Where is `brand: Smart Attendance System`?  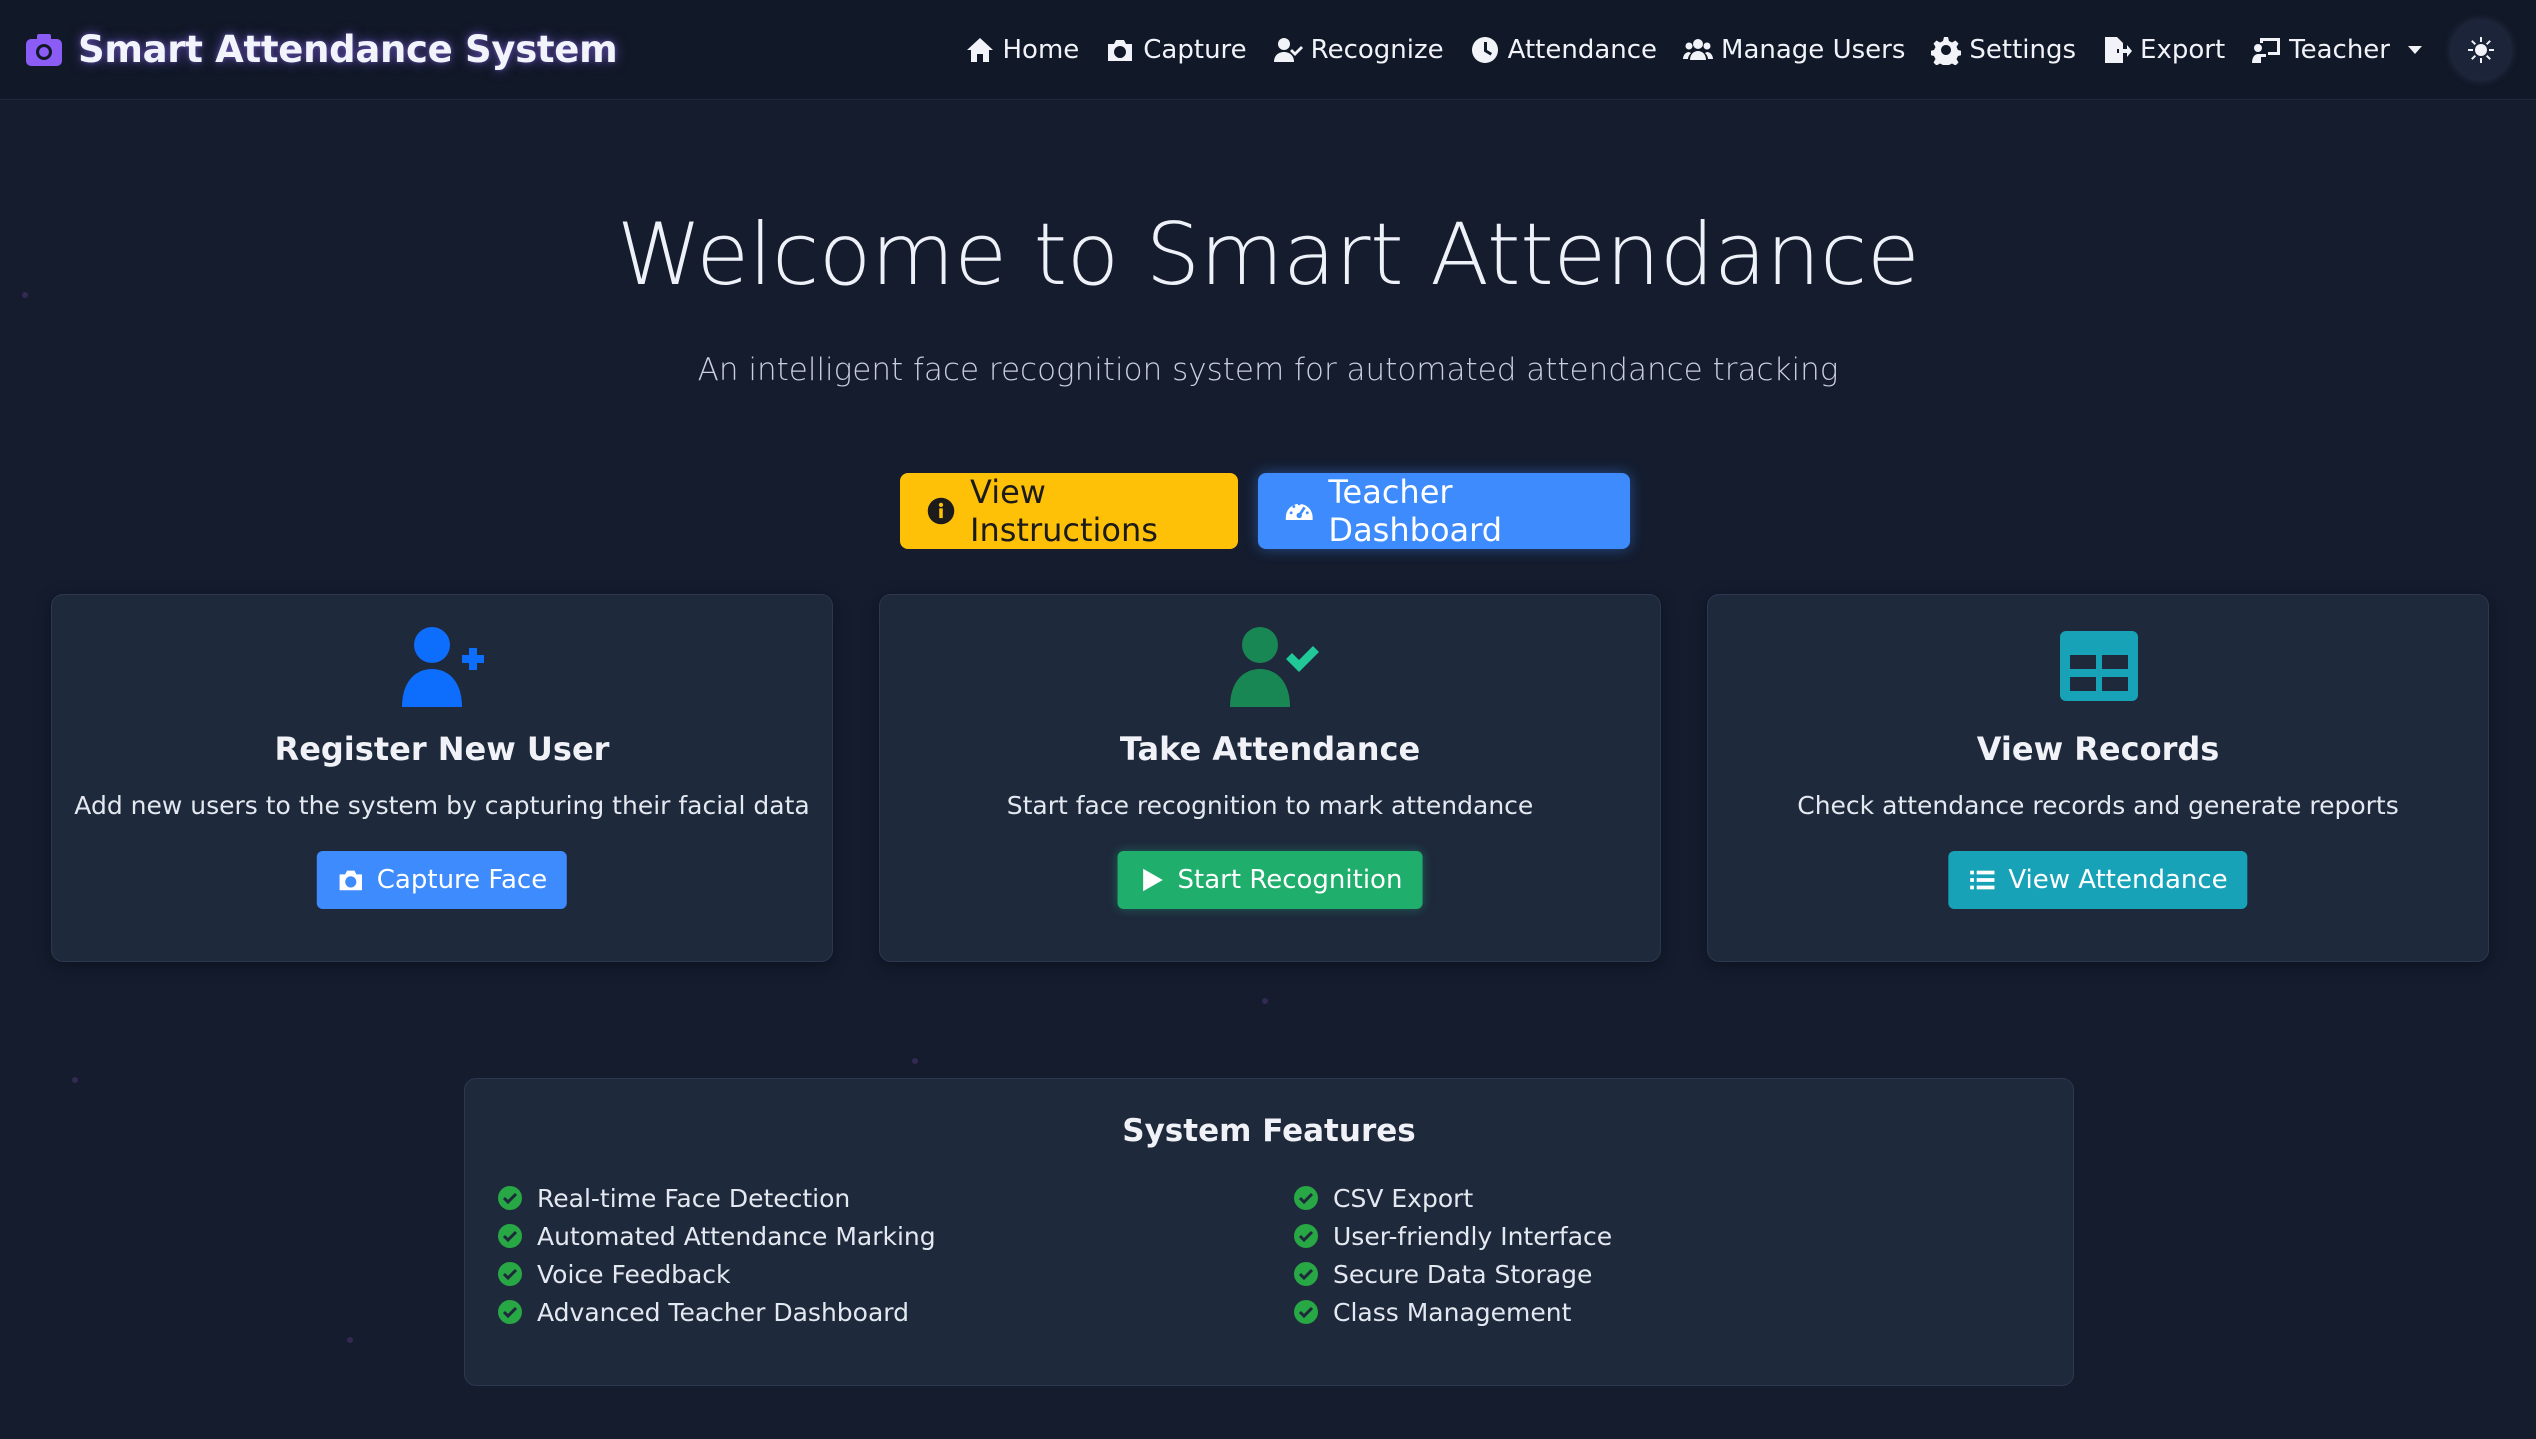 brand: Smart Attendance System is located at coordinates (321, 49).